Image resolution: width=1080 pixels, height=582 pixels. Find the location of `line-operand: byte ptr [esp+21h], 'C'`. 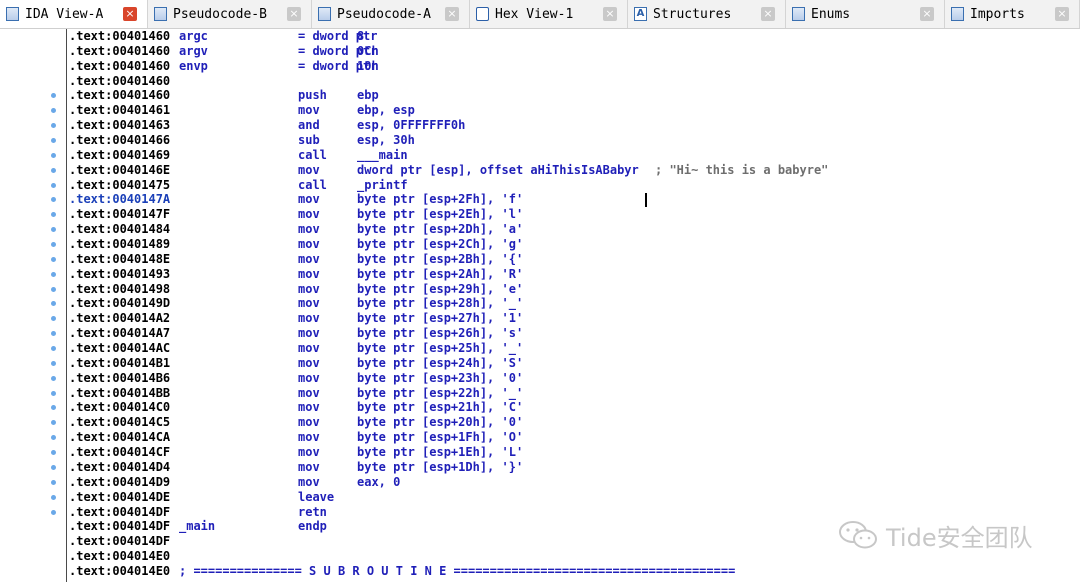

line-operand: byte ptr [esp+21h], 'C' is located at coordinates (440, 407).